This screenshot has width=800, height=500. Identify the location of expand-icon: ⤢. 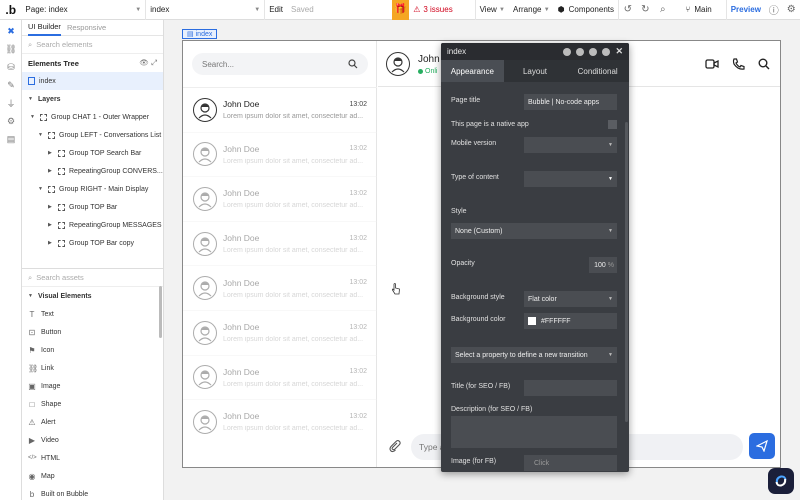
(154, 62).